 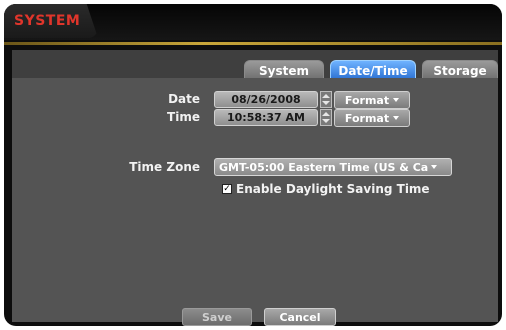 I want to click on checkmark-icon: ✓, so click(x=227, y=188).